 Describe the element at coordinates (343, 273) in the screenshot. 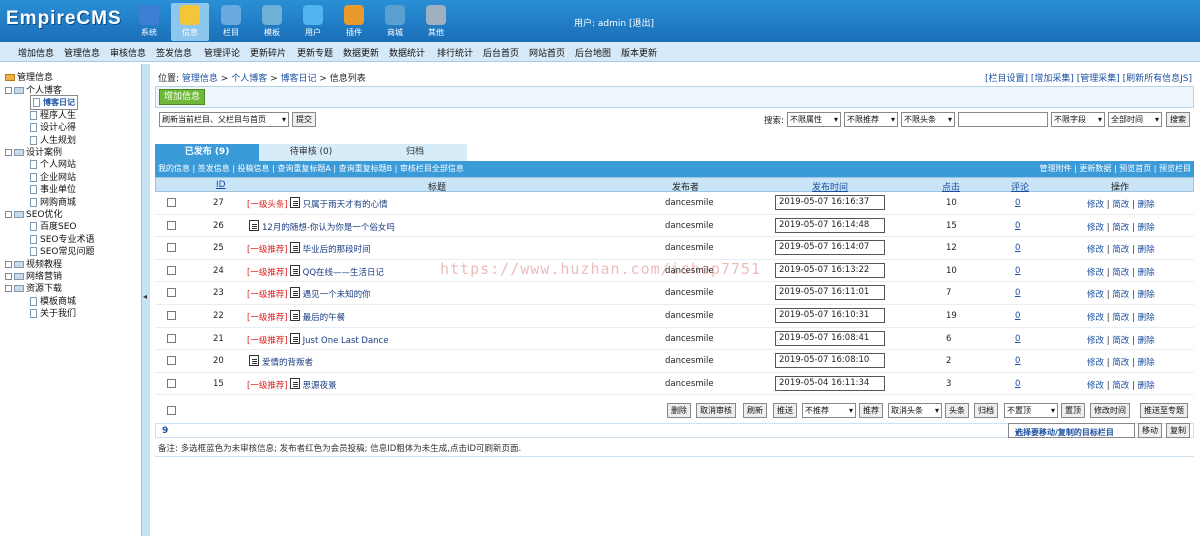

I see `row-title: QQ在线——生活日记` at that location.